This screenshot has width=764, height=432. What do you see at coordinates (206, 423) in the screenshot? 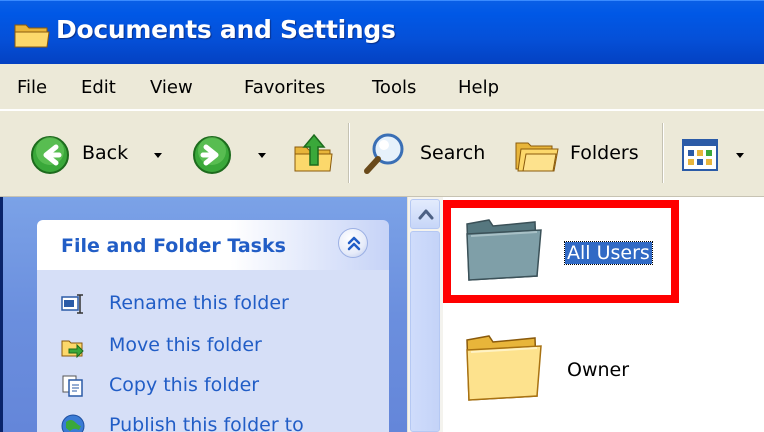
I see `task-label: Publish this folder to` at bounding box center [206, 423].